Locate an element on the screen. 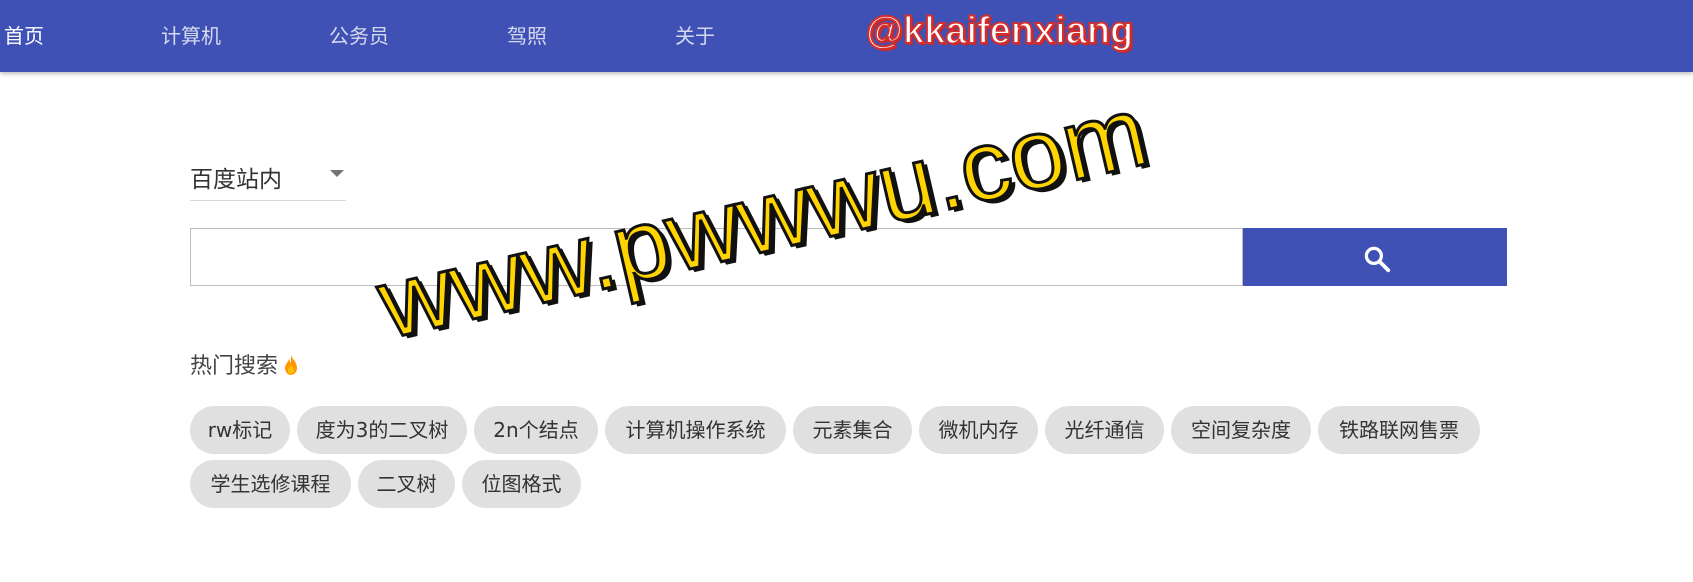 The image size is (1693, 582). hot-tag: 铁路联网售票 is located at coordinates (1399, 430).